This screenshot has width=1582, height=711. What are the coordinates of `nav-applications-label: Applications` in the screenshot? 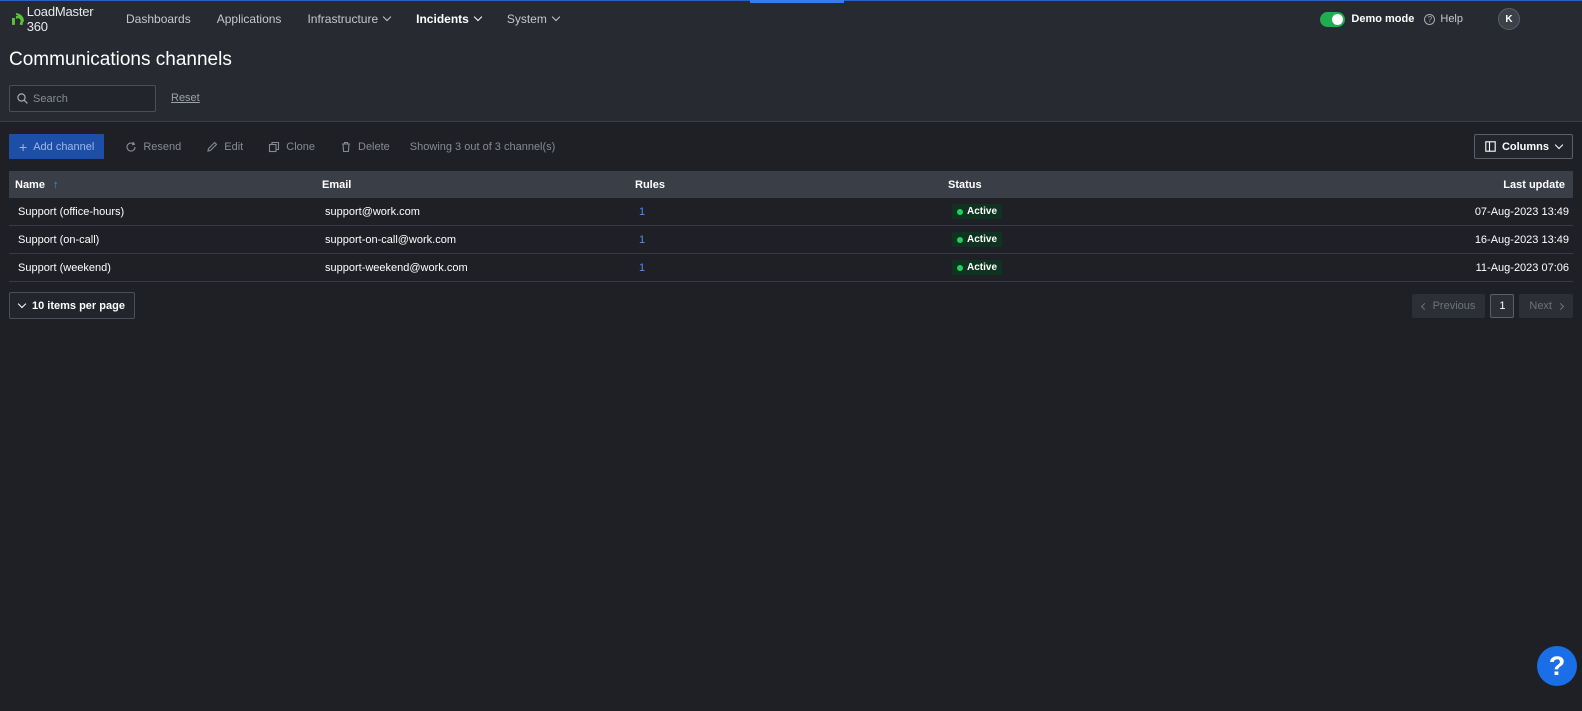 It's located at (249, 18).